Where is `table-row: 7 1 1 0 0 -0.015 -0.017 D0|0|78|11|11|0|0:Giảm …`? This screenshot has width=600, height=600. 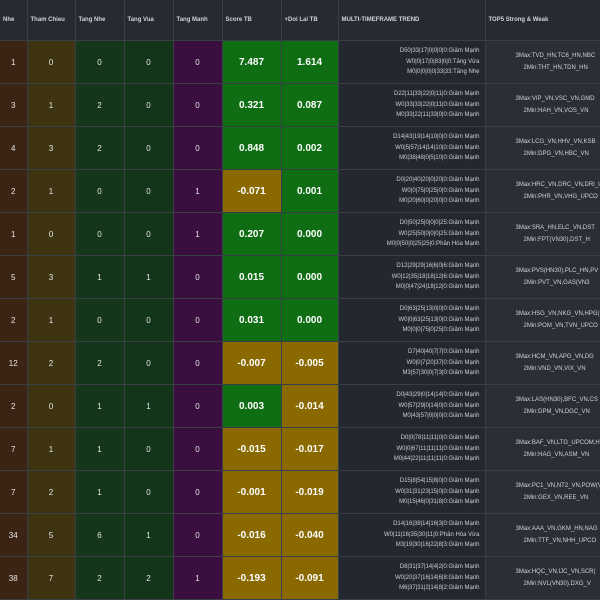 table-row: 7 1 1 0 0 -0.015 -0.017 D0|0|78|11|11|0|0:Giảm … is located at coordinates (300, 449).